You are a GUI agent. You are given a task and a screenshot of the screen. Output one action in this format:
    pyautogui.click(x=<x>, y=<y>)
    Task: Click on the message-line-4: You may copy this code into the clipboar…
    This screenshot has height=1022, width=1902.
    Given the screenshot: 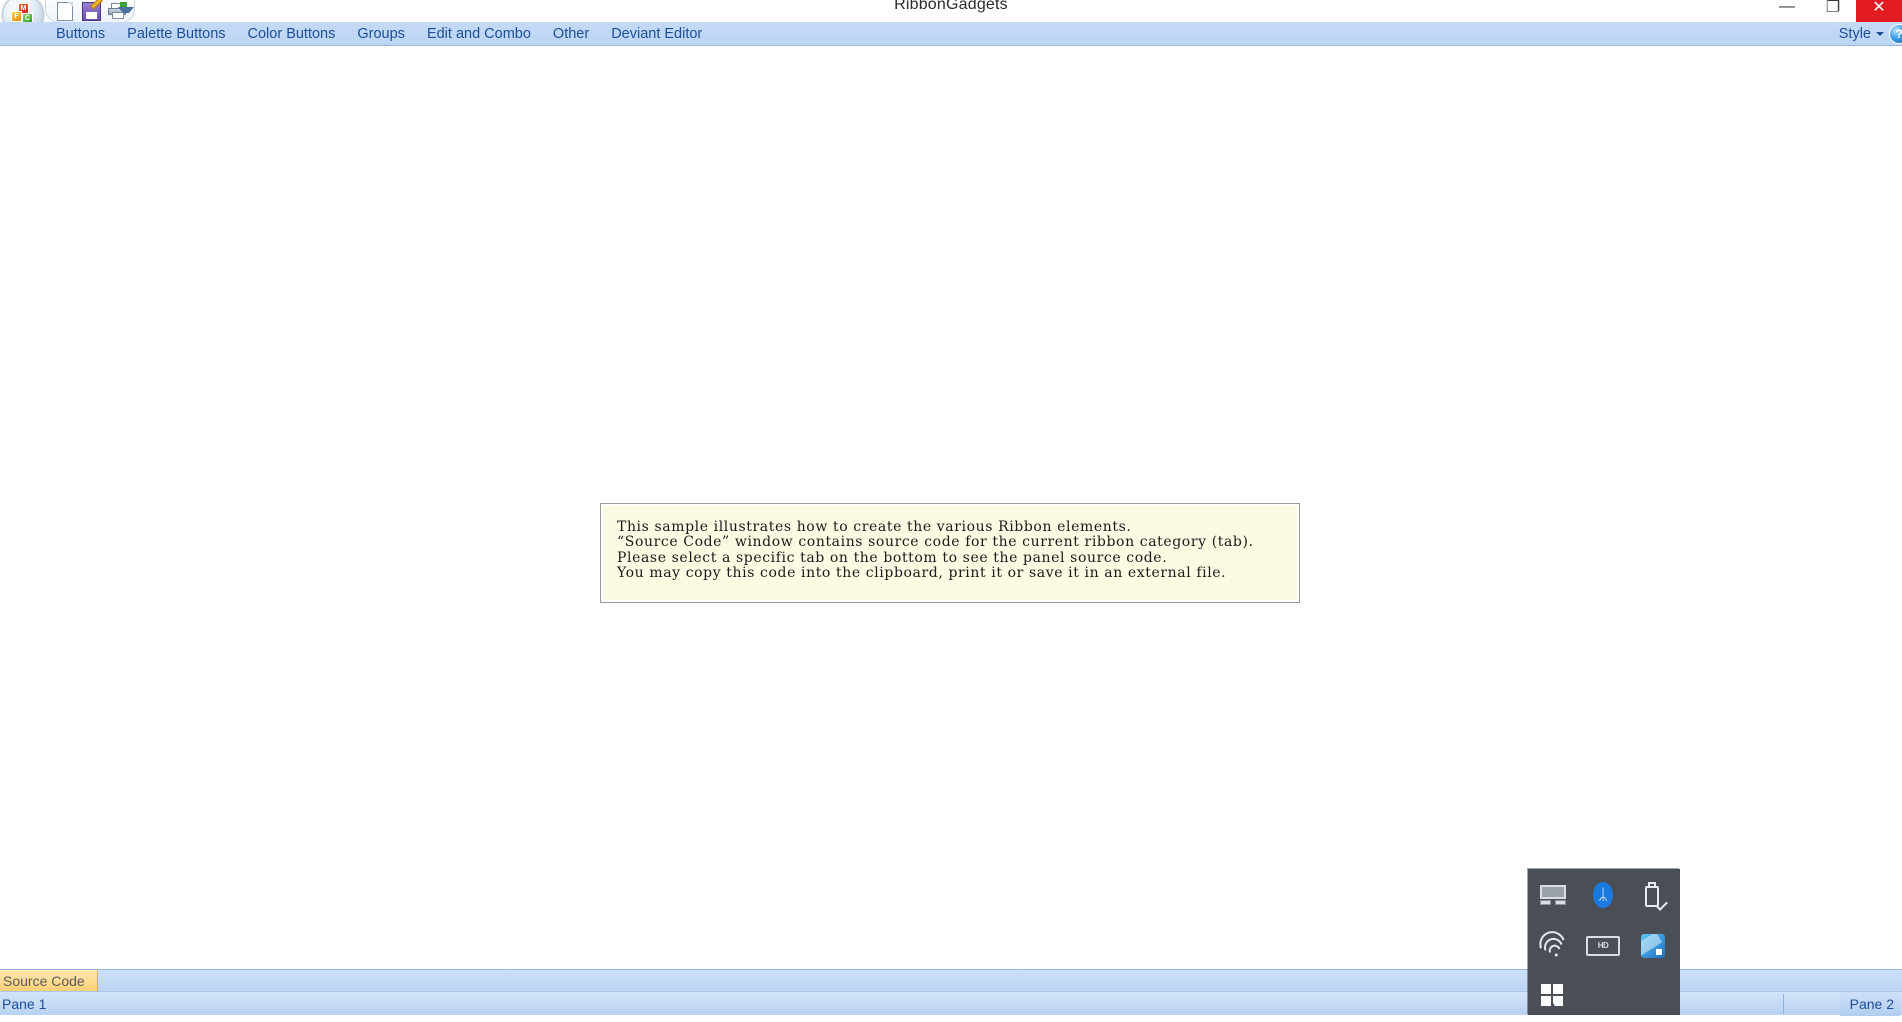 What is the action you would take?
    pyautogui.click(x=922, y=573)
    